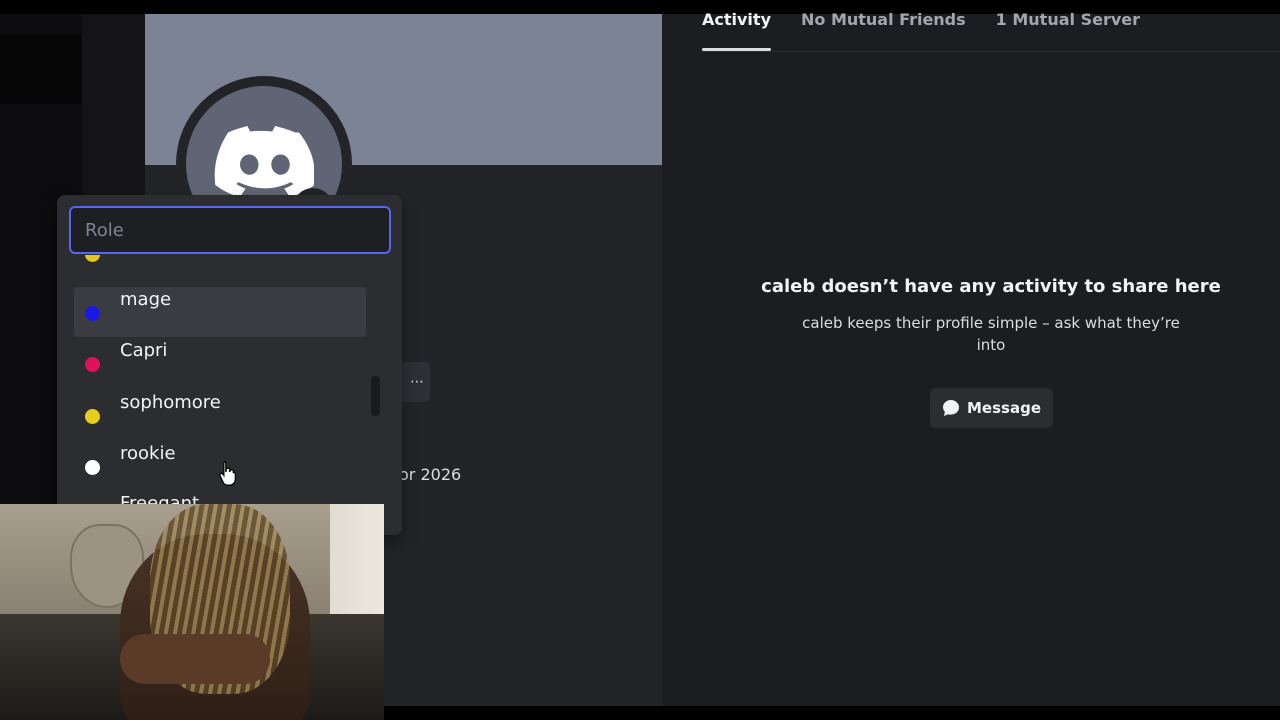 Image resolution: width=1280 pixels, height=720 pixels. I want to click on tab-divider, so click(991, 51).